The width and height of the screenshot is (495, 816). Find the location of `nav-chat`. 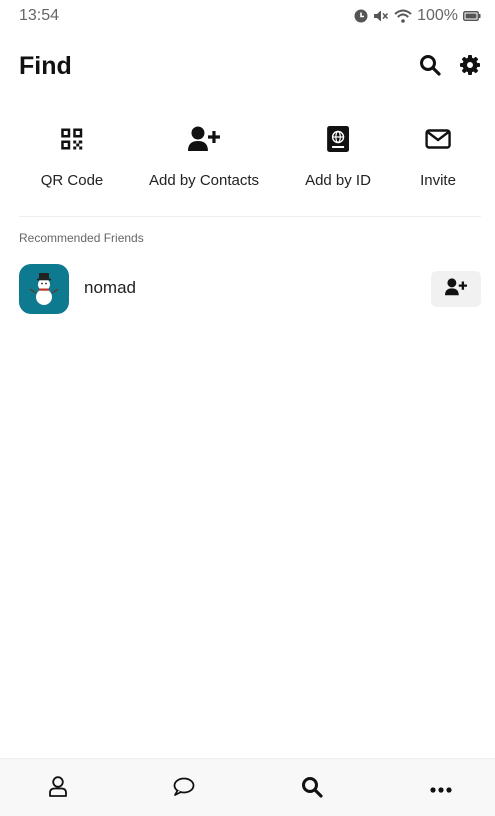

nav-chat is located at coordinates (184, 789).